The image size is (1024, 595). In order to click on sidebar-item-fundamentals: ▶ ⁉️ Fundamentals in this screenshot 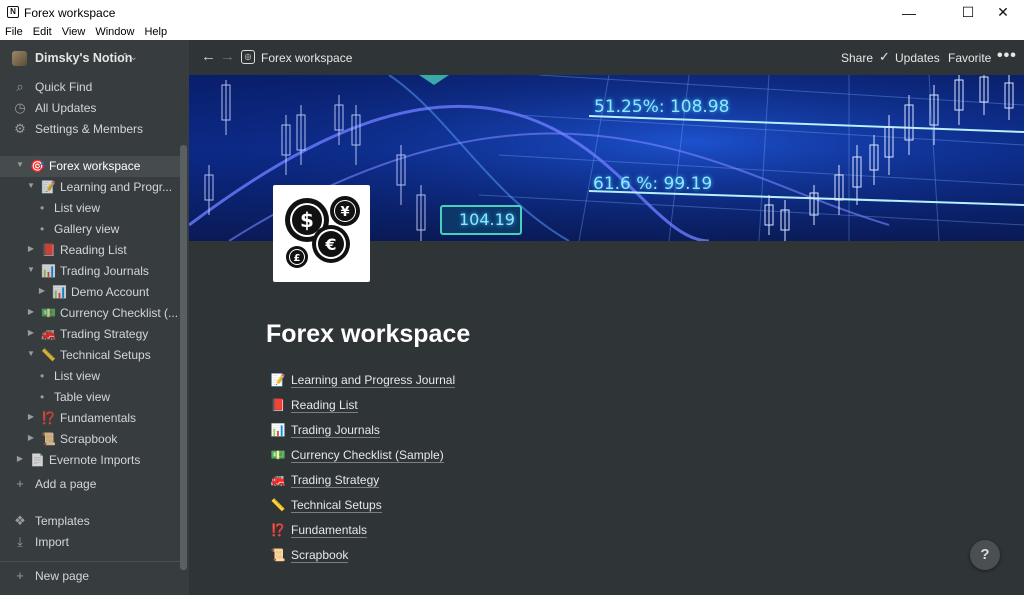, I will do `click(90, 418)`.